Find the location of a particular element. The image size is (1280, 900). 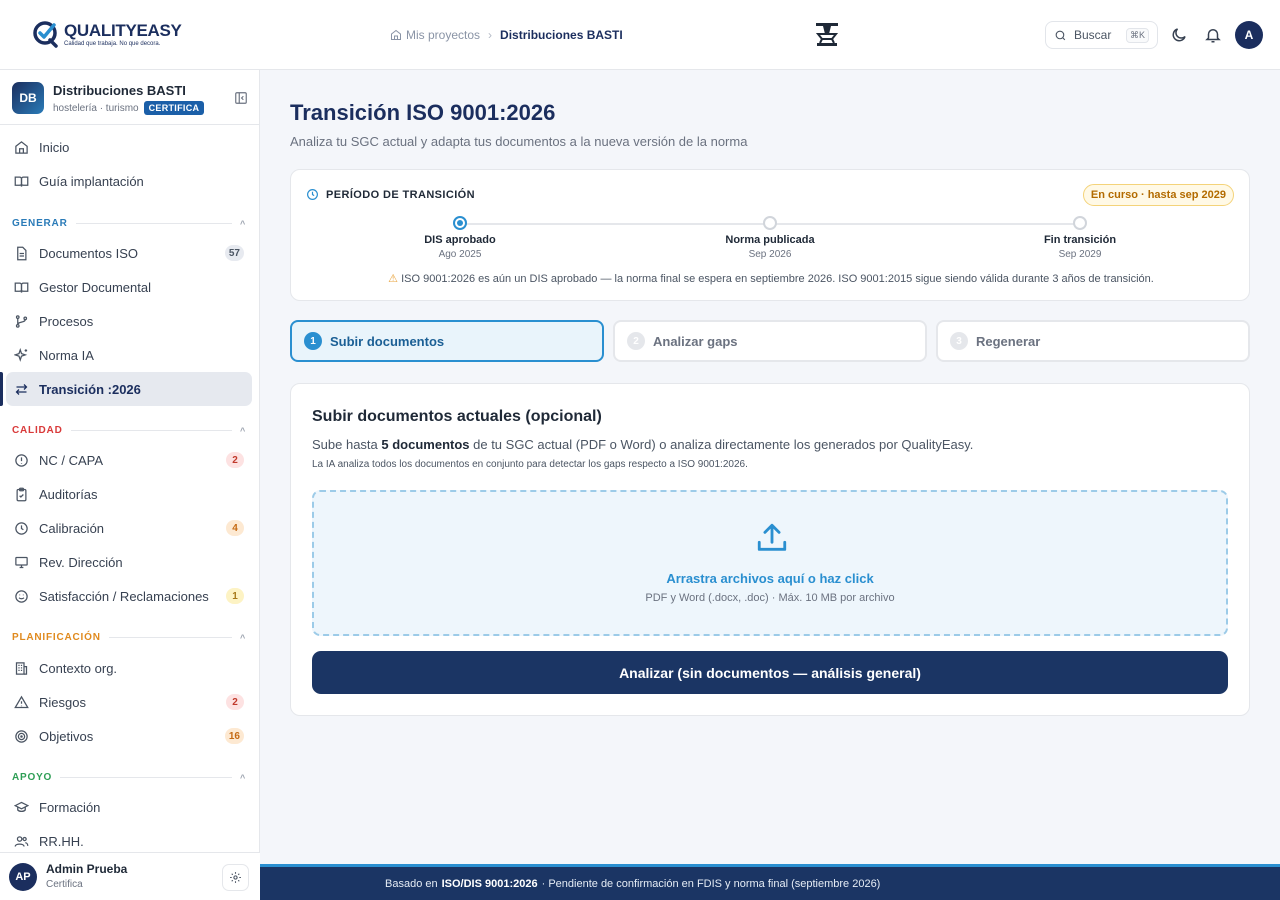

search-shortcut: ⌘K is located at coordinates (1137, 35).